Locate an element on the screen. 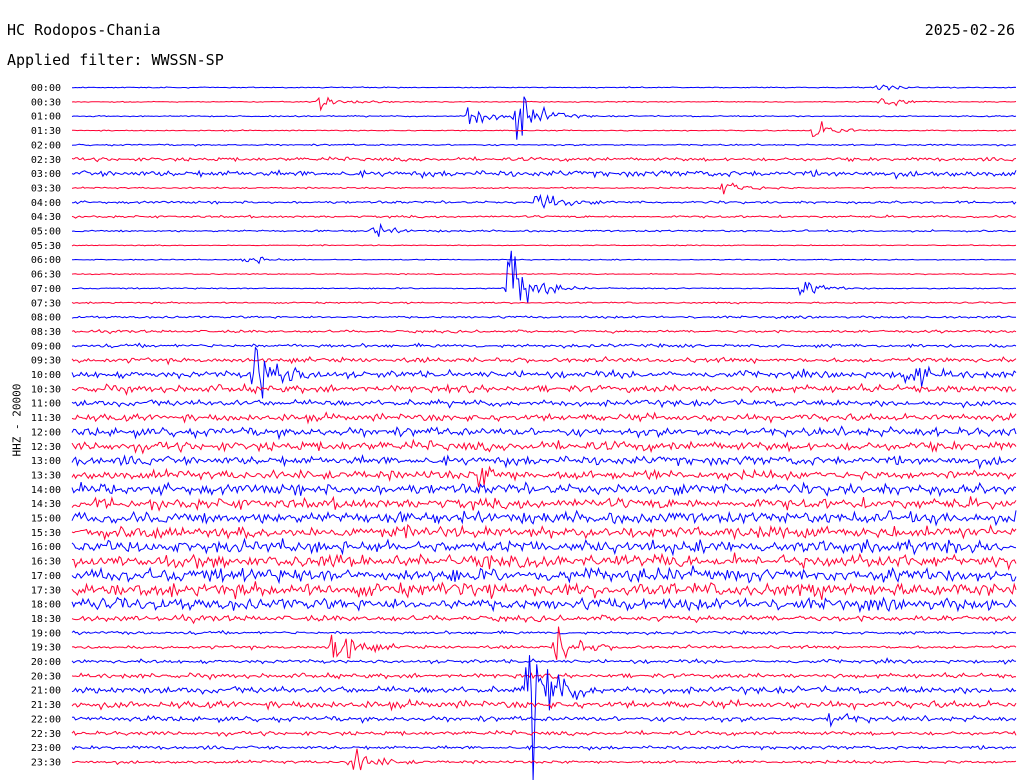 This screenshot has height=780, width=1024. row-time-label: 06:00 is located at coordinates (46, 260).